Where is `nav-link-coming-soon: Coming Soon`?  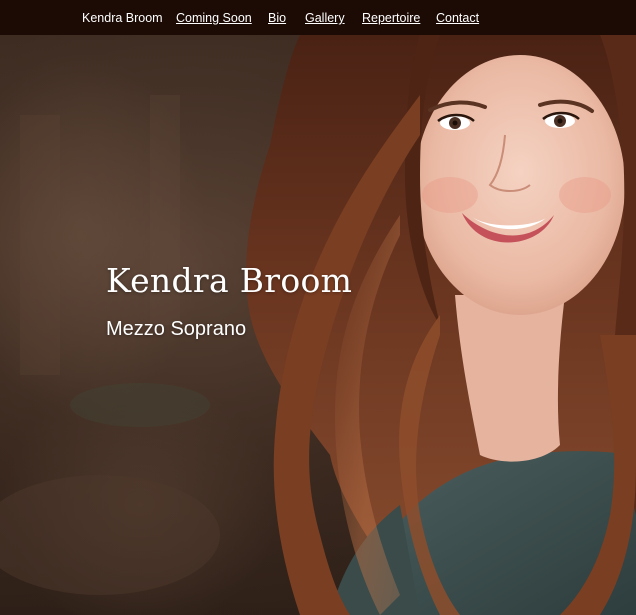 nav-link-coming-soon: Coming Soon is located at coordinates (214, 18).